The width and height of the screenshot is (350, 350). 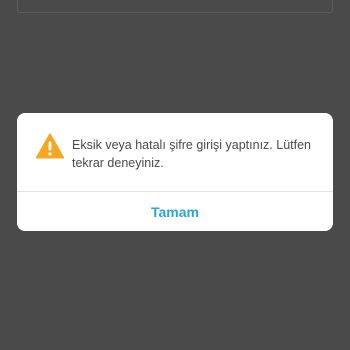 I want to click on background-input-field, so click(x=175, y=6).